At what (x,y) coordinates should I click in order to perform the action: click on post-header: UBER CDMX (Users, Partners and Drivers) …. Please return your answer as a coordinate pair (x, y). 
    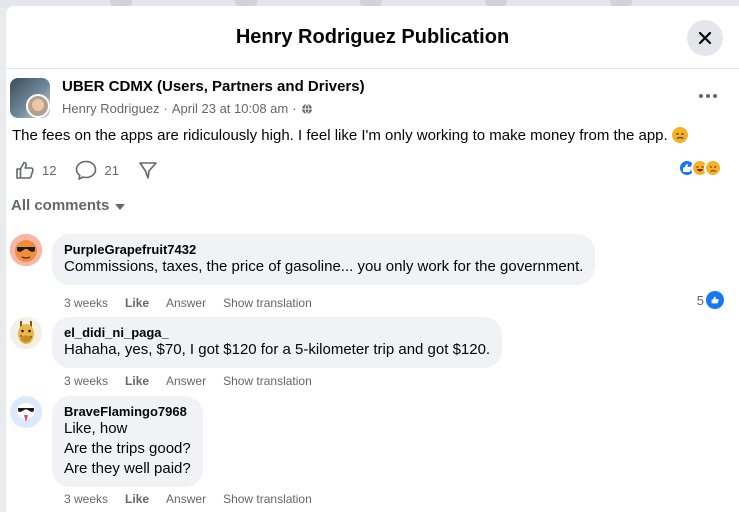
    Looking at the image, I should click on (365, 100).